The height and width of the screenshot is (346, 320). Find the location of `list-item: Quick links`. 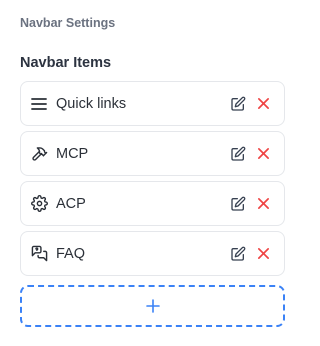

list-item: Quick links is located at coordinates (152, 103).